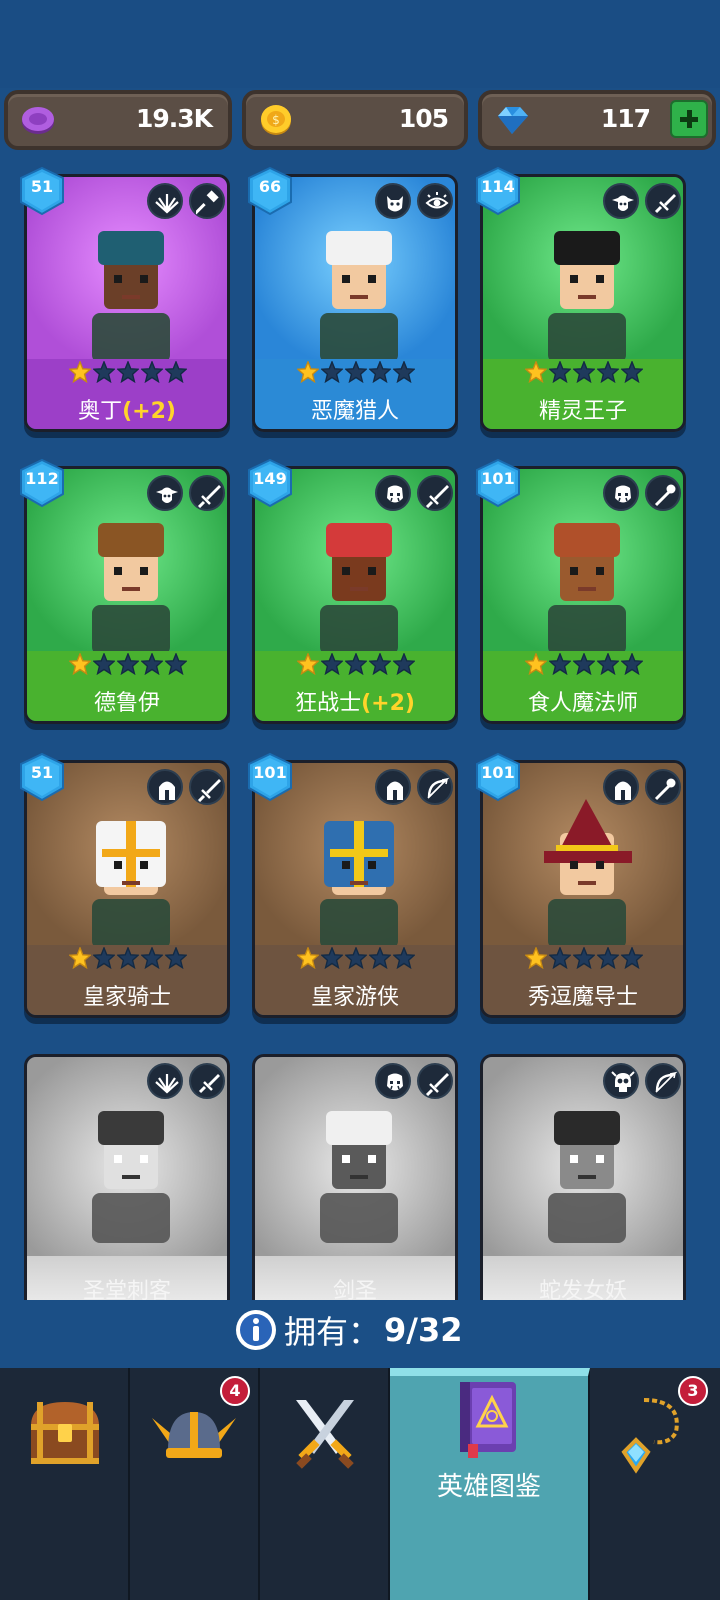 The width and height of the screenshot is (720, 1600). What do you see at coordinates (42, 478) in the screenshot?
I see `hero-level-value: 112` at bounding box center [42, 478].